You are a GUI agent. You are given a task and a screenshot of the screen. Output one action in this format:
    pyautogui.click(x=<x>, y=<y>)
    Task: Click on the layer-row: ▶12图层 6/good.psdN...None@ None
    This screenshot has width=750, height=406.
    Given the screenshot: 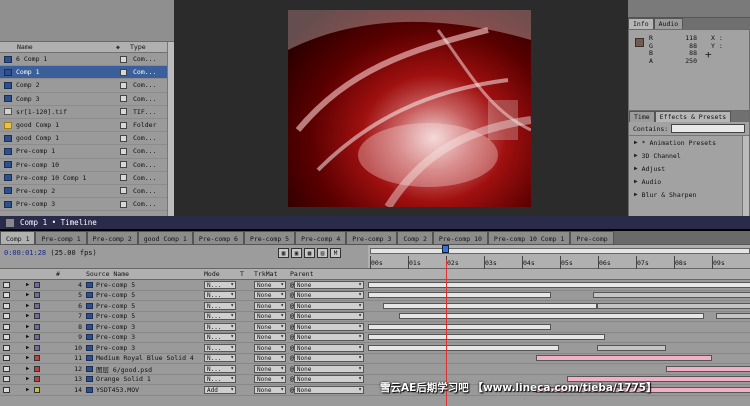 What is the action you would take?
    pyautogui.click(x=375, y=369)
    